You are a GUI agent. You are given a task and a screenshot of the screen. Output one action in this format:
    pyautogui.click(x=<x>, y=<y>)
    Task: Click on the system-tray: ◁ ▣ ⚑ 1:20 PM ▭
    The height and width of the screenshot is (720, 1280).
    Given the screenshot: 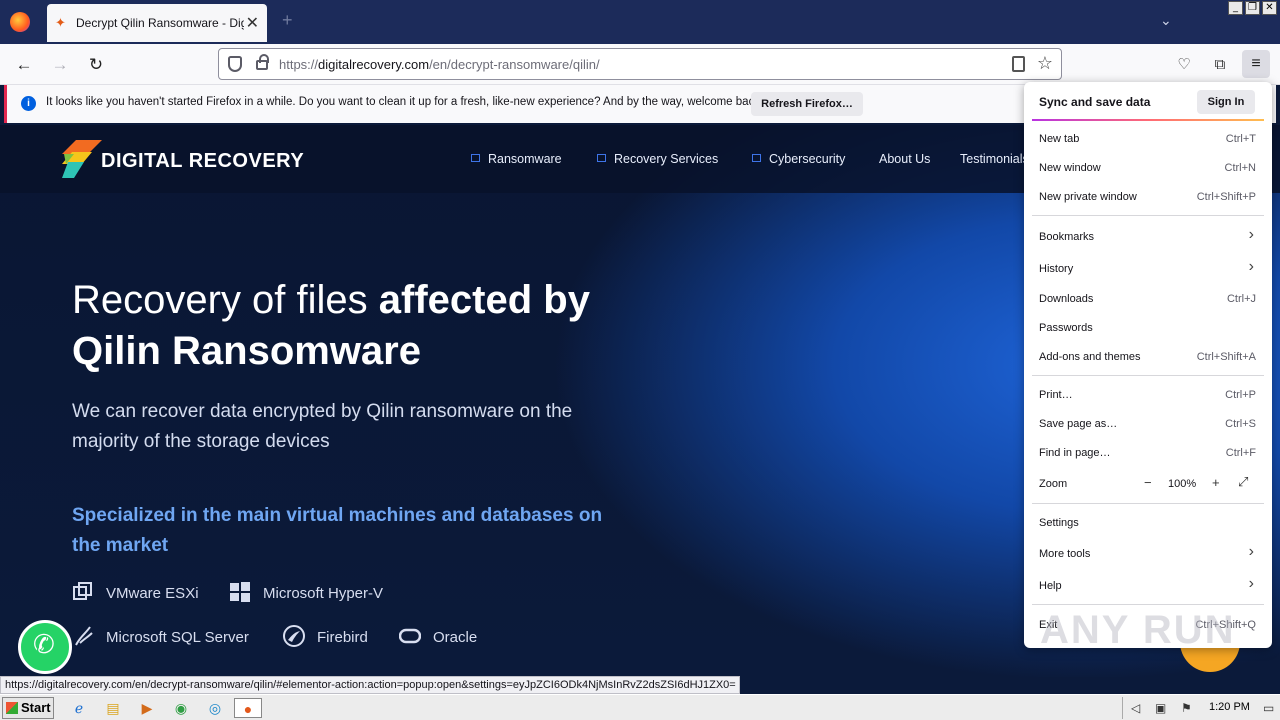 What is the action you would take?
    pyautogui.click(x=1200, y=708)
    